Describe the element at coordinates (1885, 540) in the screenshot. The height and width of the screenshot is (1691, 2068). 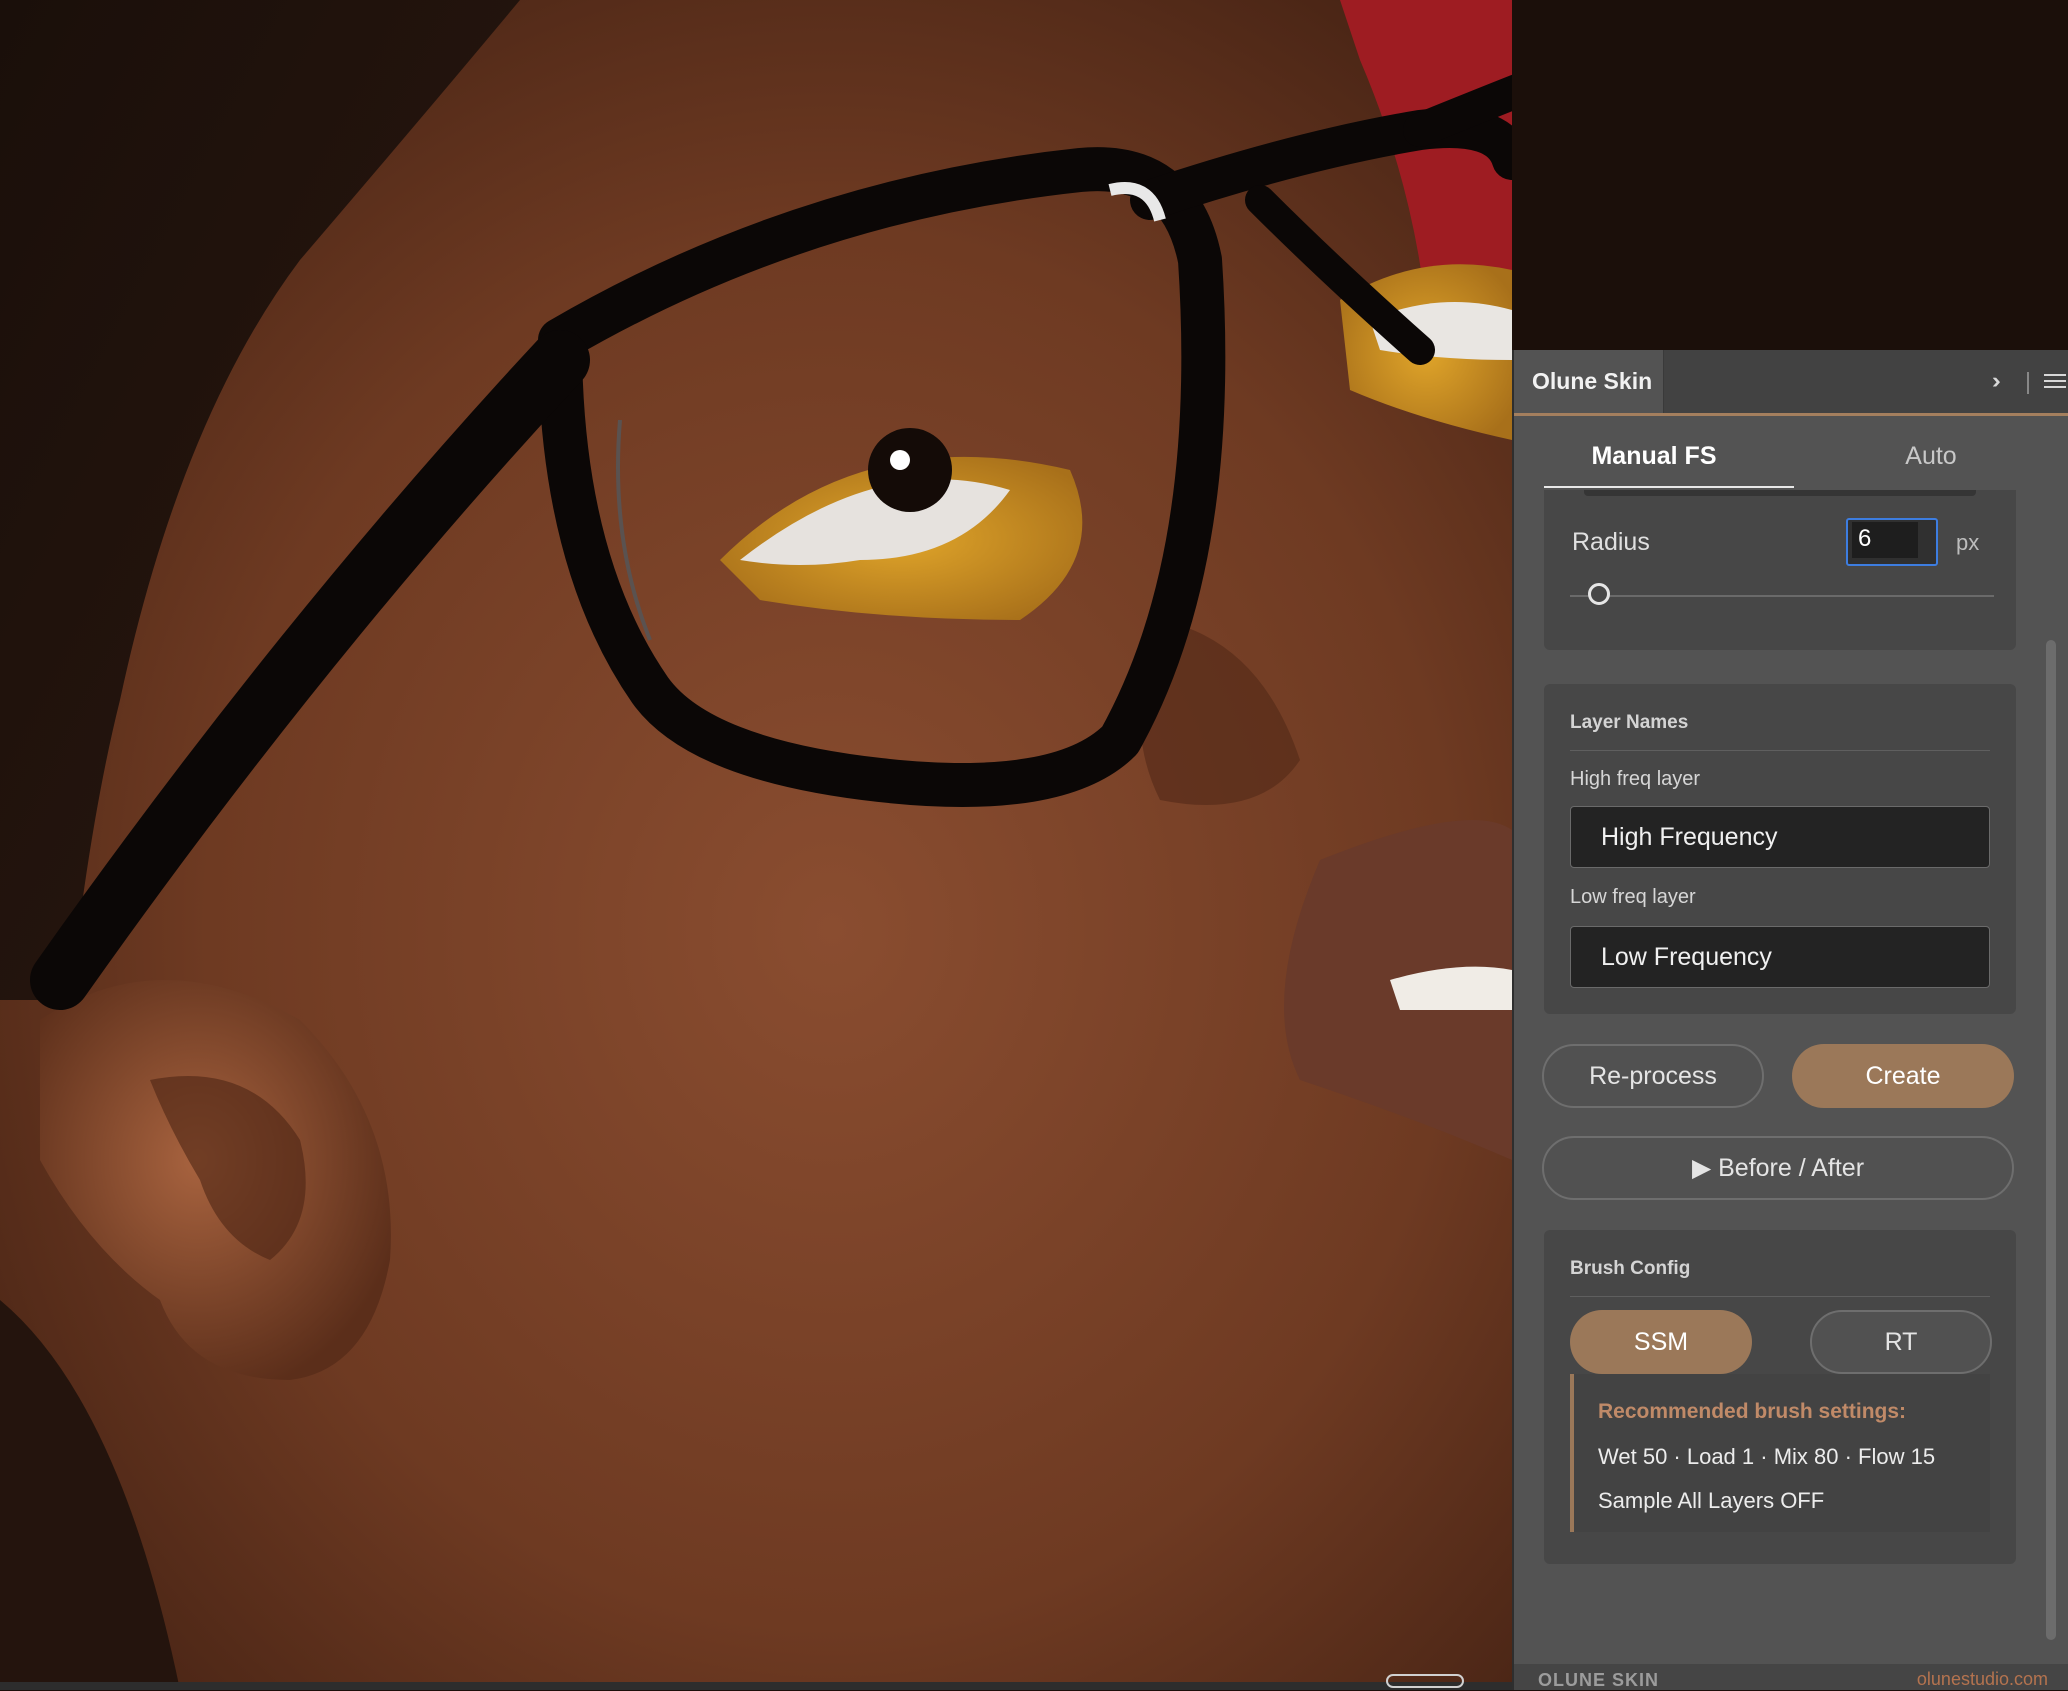
I see `radius-value: 6` at that location.